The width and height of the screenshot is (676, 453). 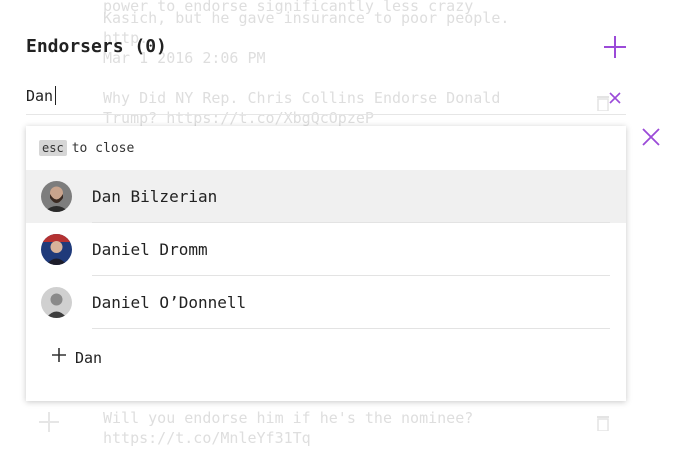 I want to click on search-field, so click(x=326, y=99).